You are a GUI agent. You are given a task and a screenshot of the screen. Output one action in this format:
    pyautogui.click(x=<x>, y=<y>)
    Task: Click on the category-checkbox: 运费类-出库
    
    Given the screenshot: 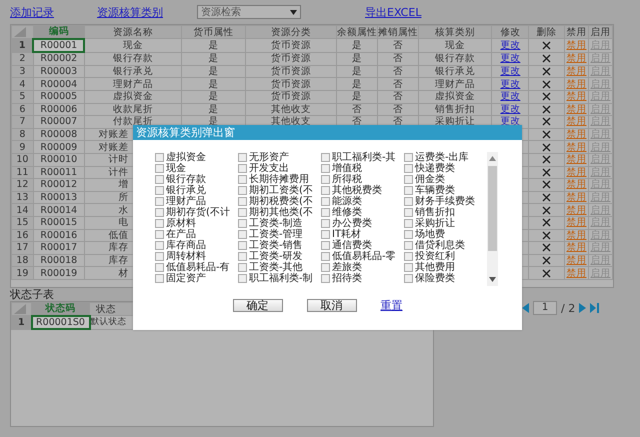 What is the action you would take?
    pyautogui.click(x=445, y=157)
    